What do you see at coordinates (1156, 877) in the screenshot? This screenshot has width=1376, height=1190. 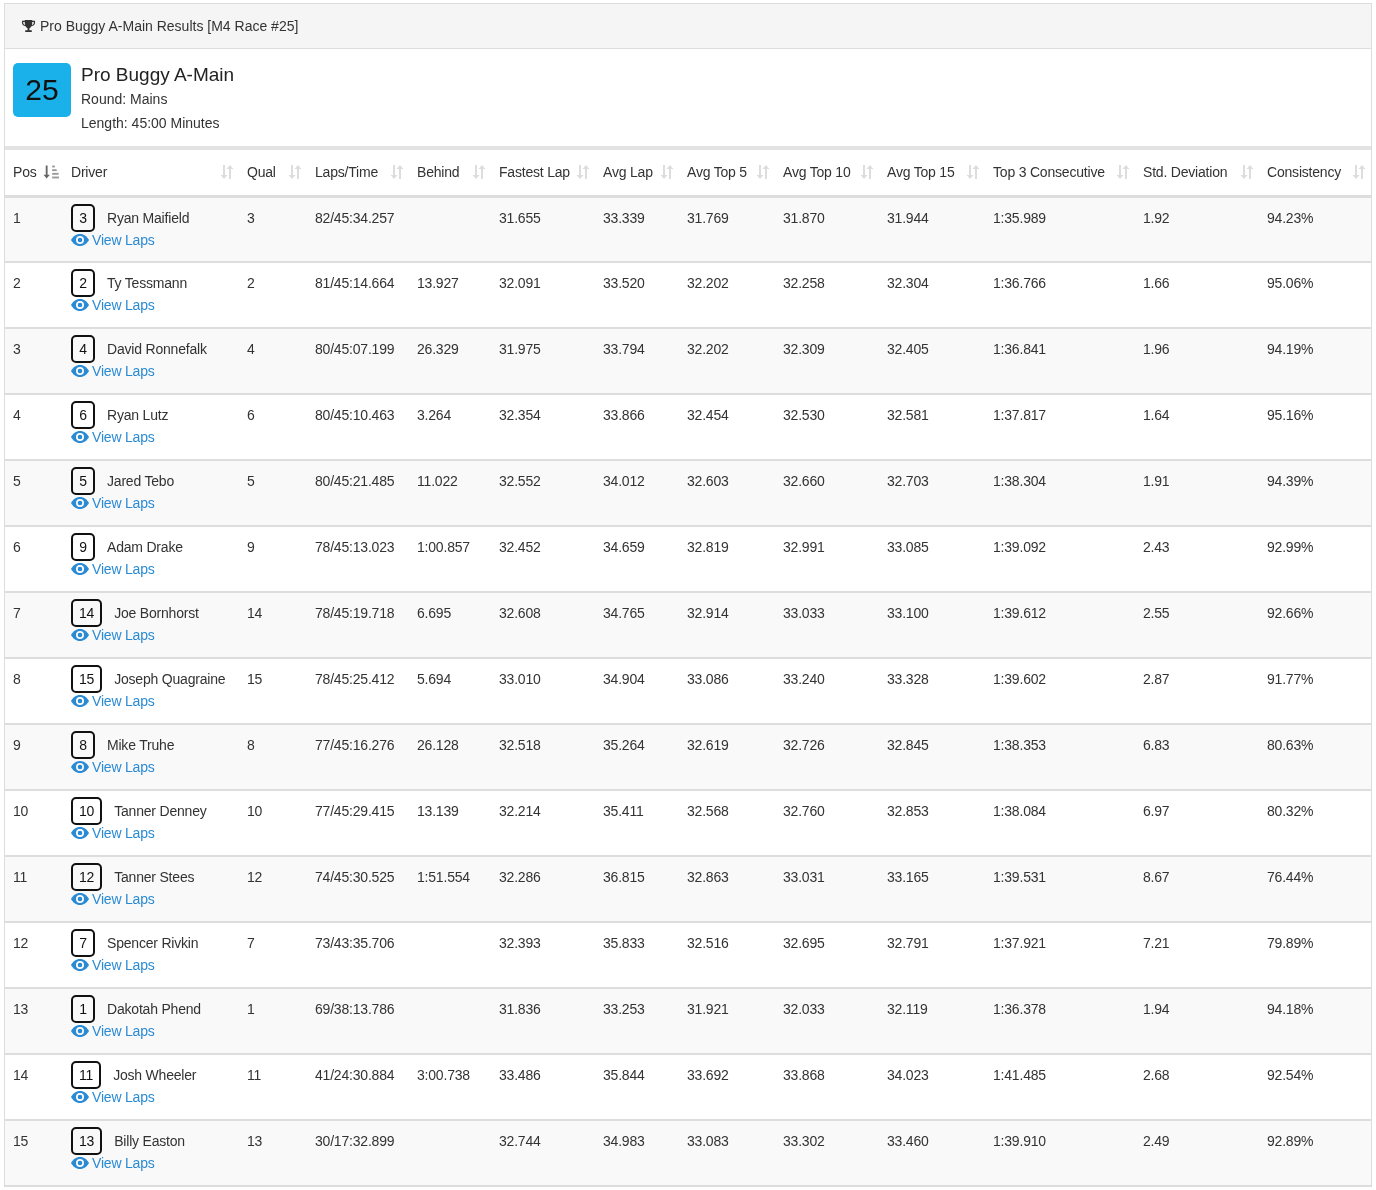 I see `table-cell: 8.67` at bounding box center [1156, 877].